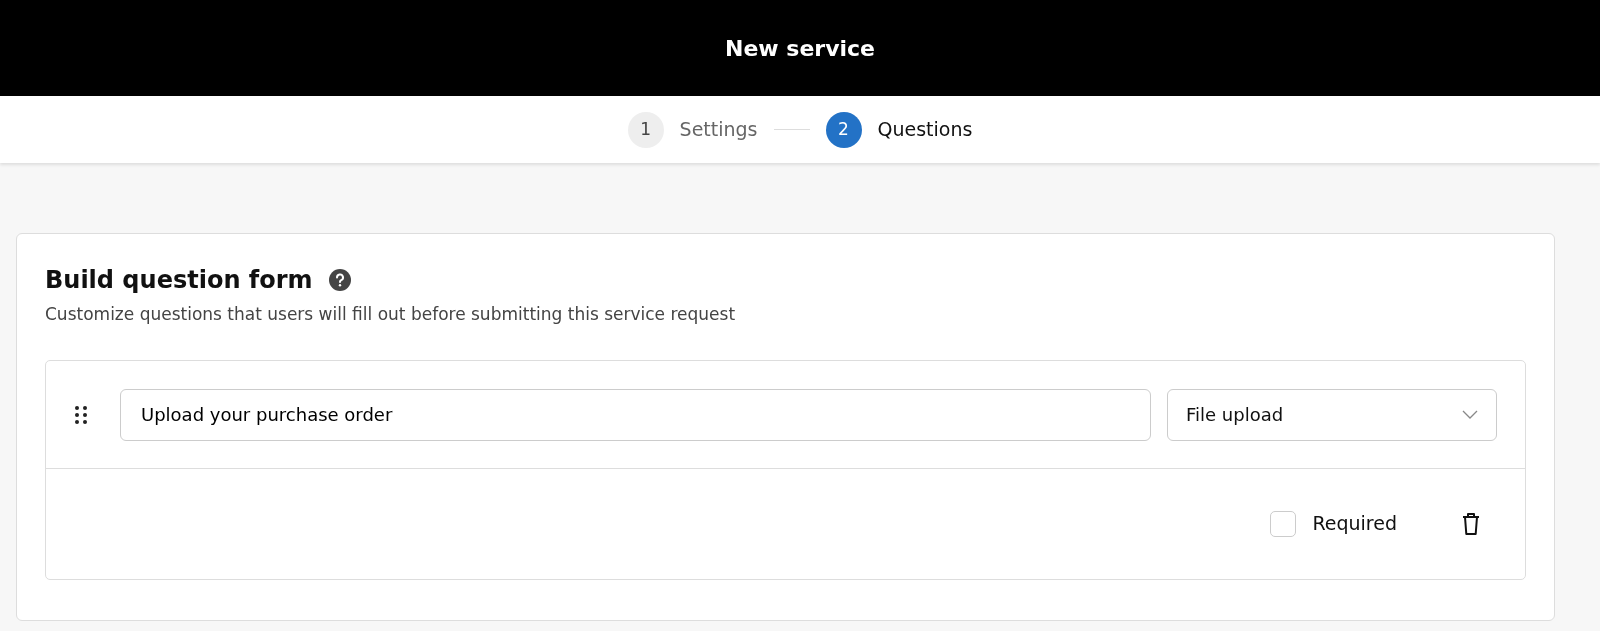 The image size is (1600, 631). I want to click on trash-icon, so click(1471, 523).